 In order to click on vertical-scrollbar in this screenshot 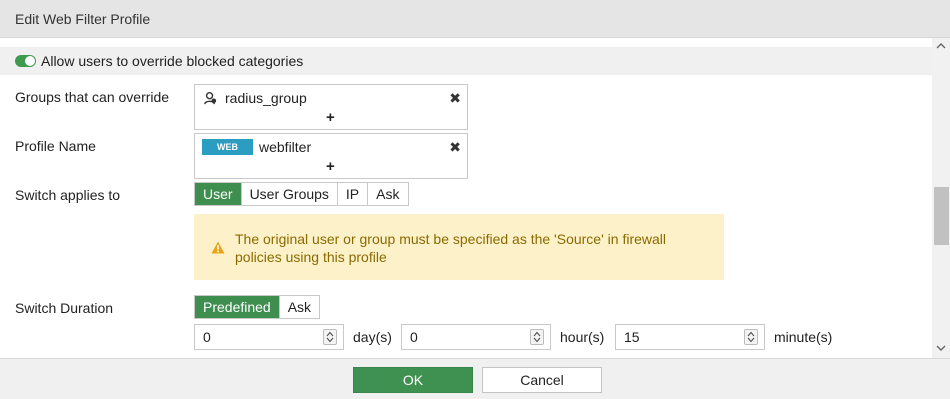, I will do `click(941, 198)`.